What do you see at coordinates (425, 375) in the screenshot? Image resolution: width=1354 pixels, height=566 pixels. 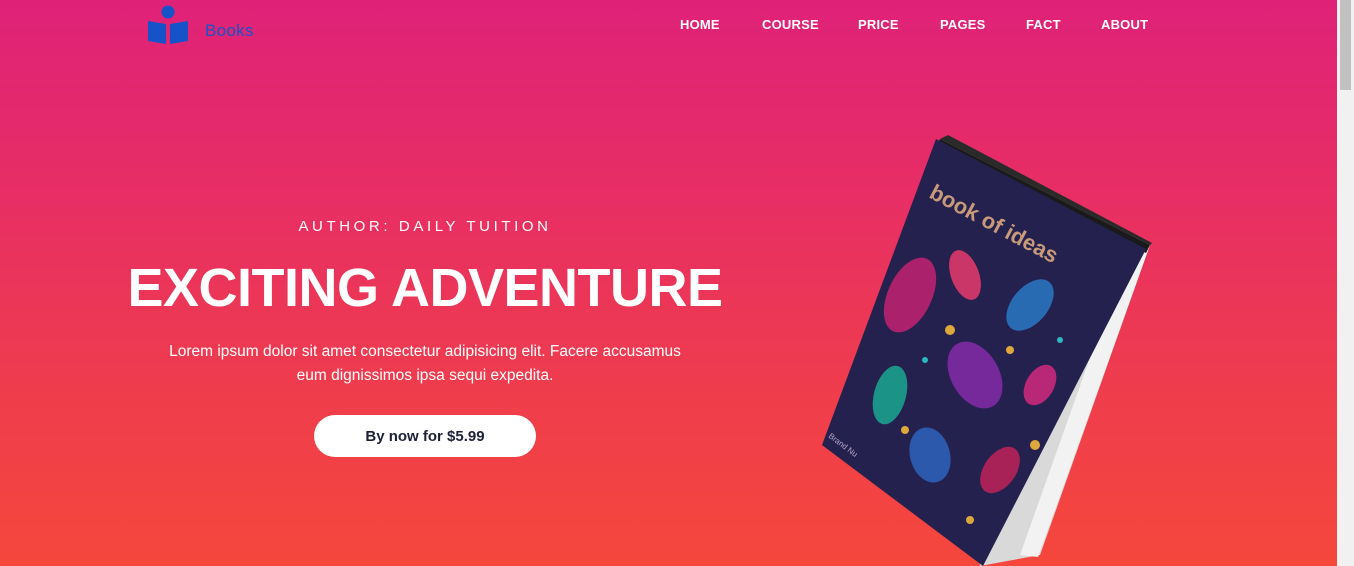 I see `hero-description-line-2: eum dignissimos ipsa sequi expedita.` at bounding box center [425, 375].